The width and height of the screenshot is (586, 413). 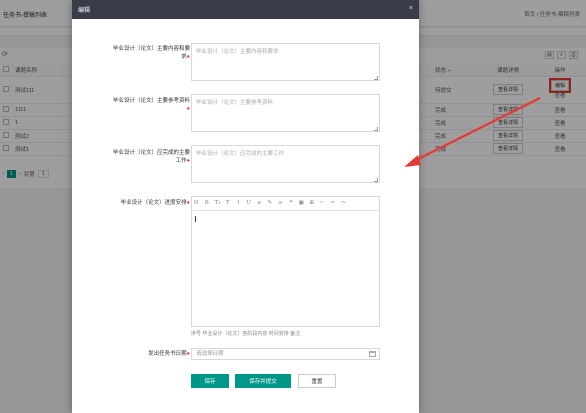 What do you see at coordinates (263, 381) in the screenshot?
I see `save-submit-button: 保存并提交` at bounding box center [263, 381].